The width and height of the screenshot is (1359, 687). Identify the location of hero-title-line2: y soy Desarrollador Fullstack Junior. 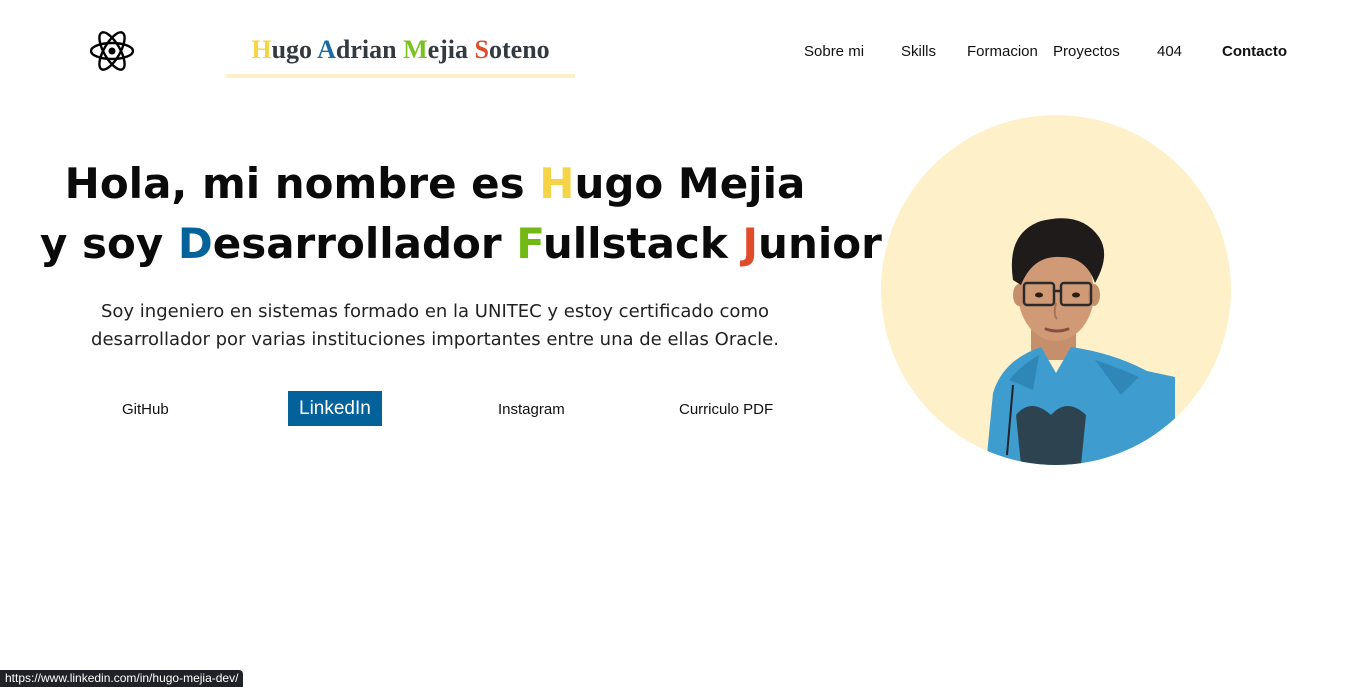
(461, 243).